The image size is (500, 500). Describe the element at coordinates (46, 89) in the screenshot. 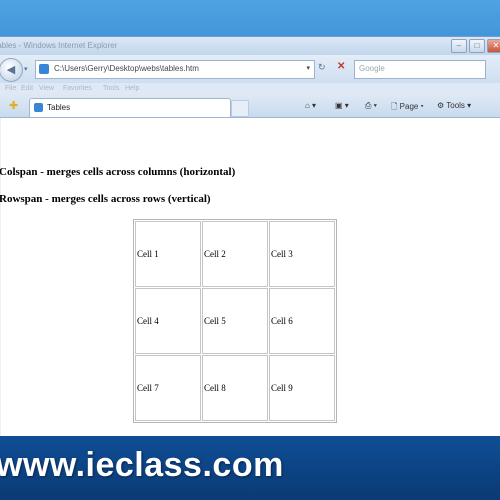

I see `menu-item-view: View` at that location.